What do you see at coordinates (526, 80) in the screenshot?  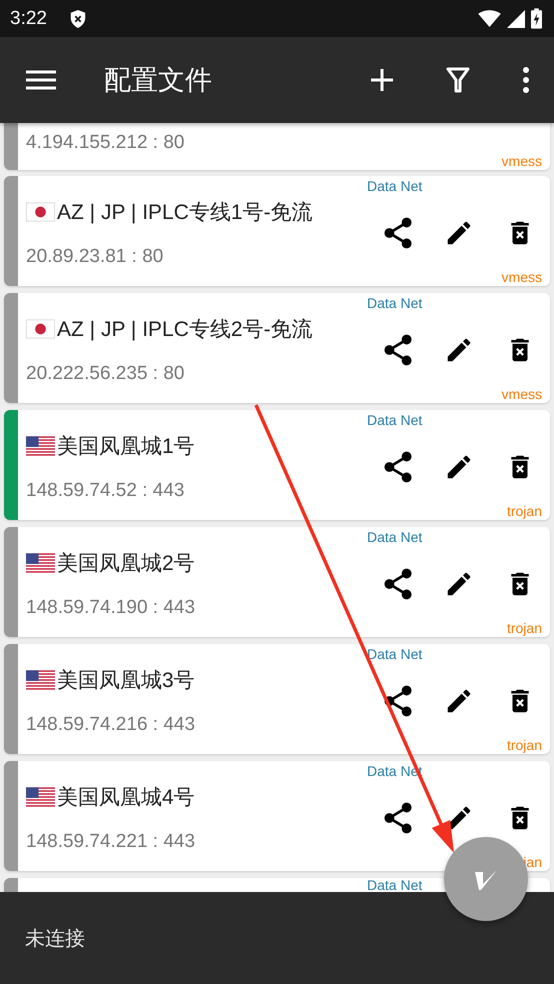 I see `more-icon` at bounding box center [526, 80].